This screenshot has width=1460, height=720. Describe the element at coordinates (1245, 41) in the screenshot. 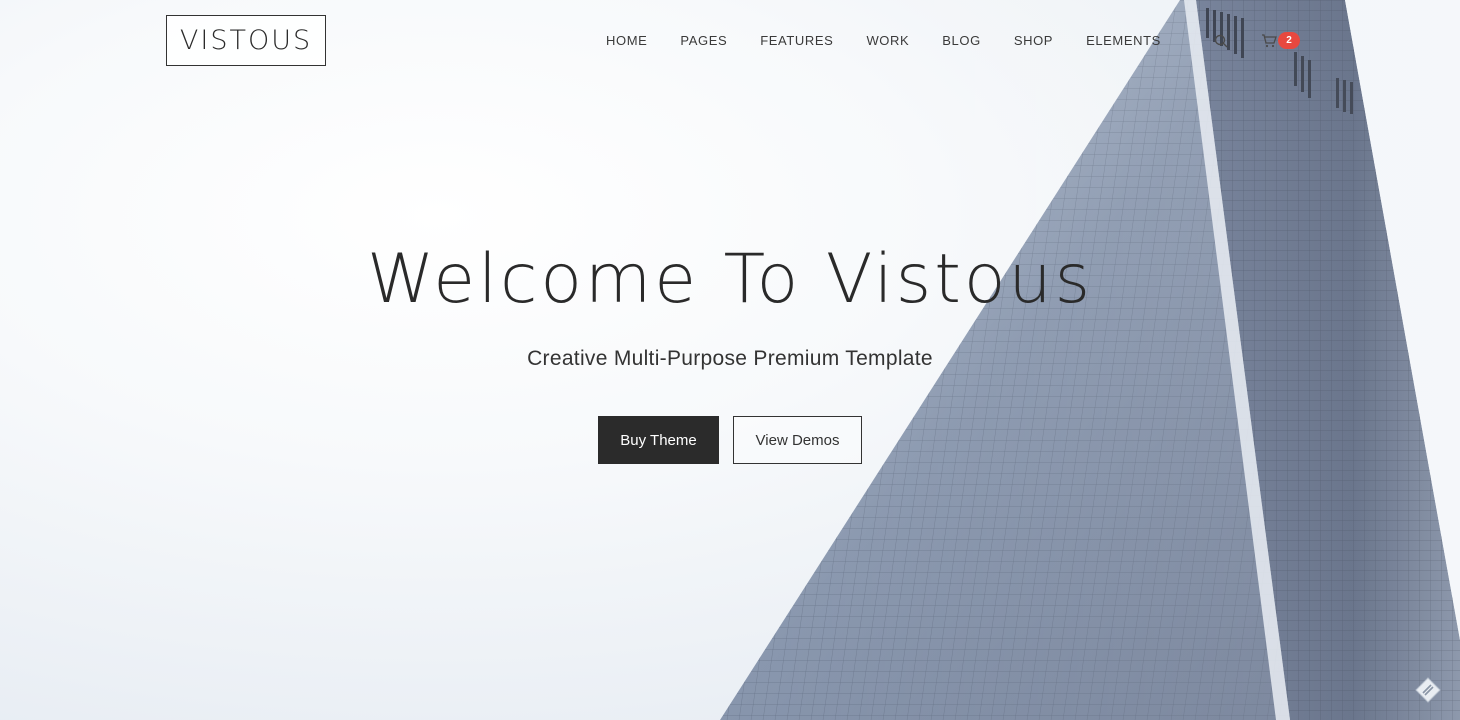

I see `header-icons` at that location.